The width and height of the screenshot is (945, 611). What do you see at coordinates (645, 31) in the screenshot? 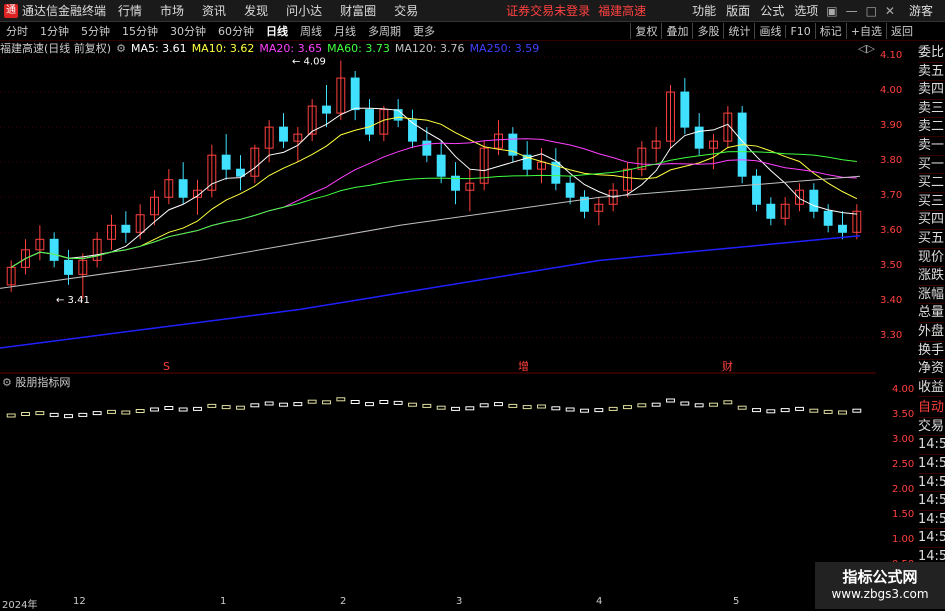
I see `adjust-button: 复权` at bounding box center [645, 31].